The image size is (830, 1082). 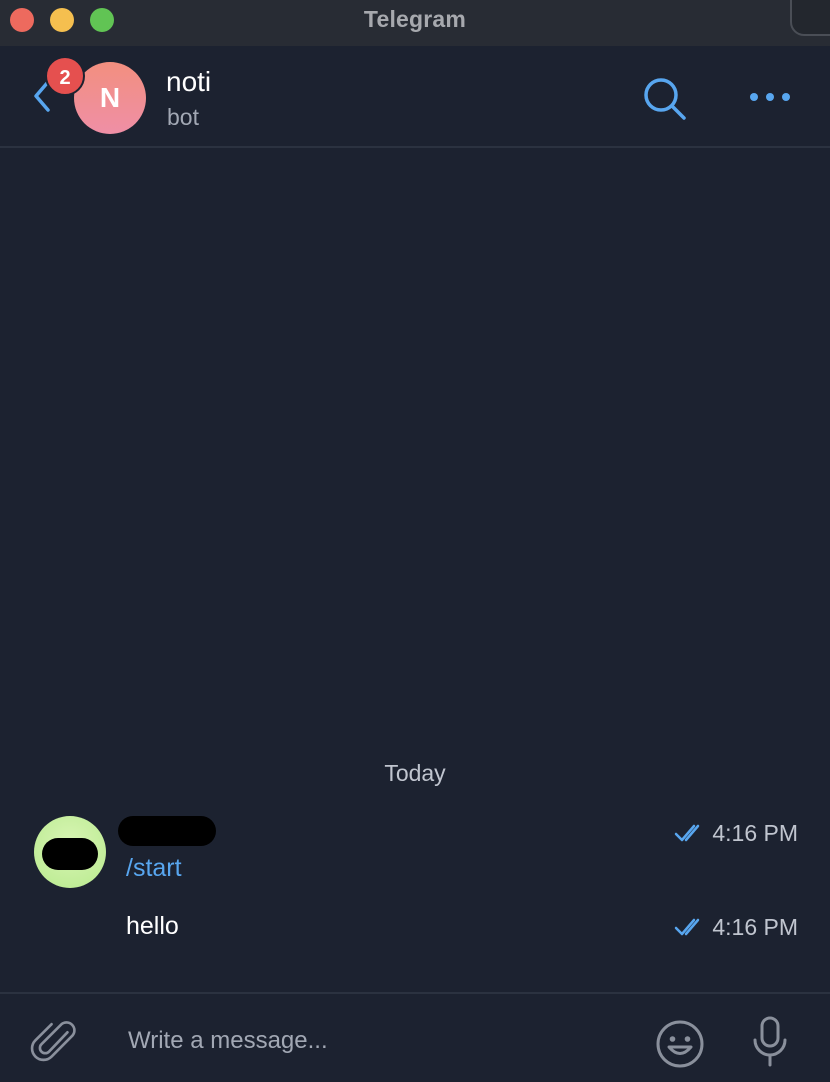 I want to click on more-options-button, so click(x=770, y=97).